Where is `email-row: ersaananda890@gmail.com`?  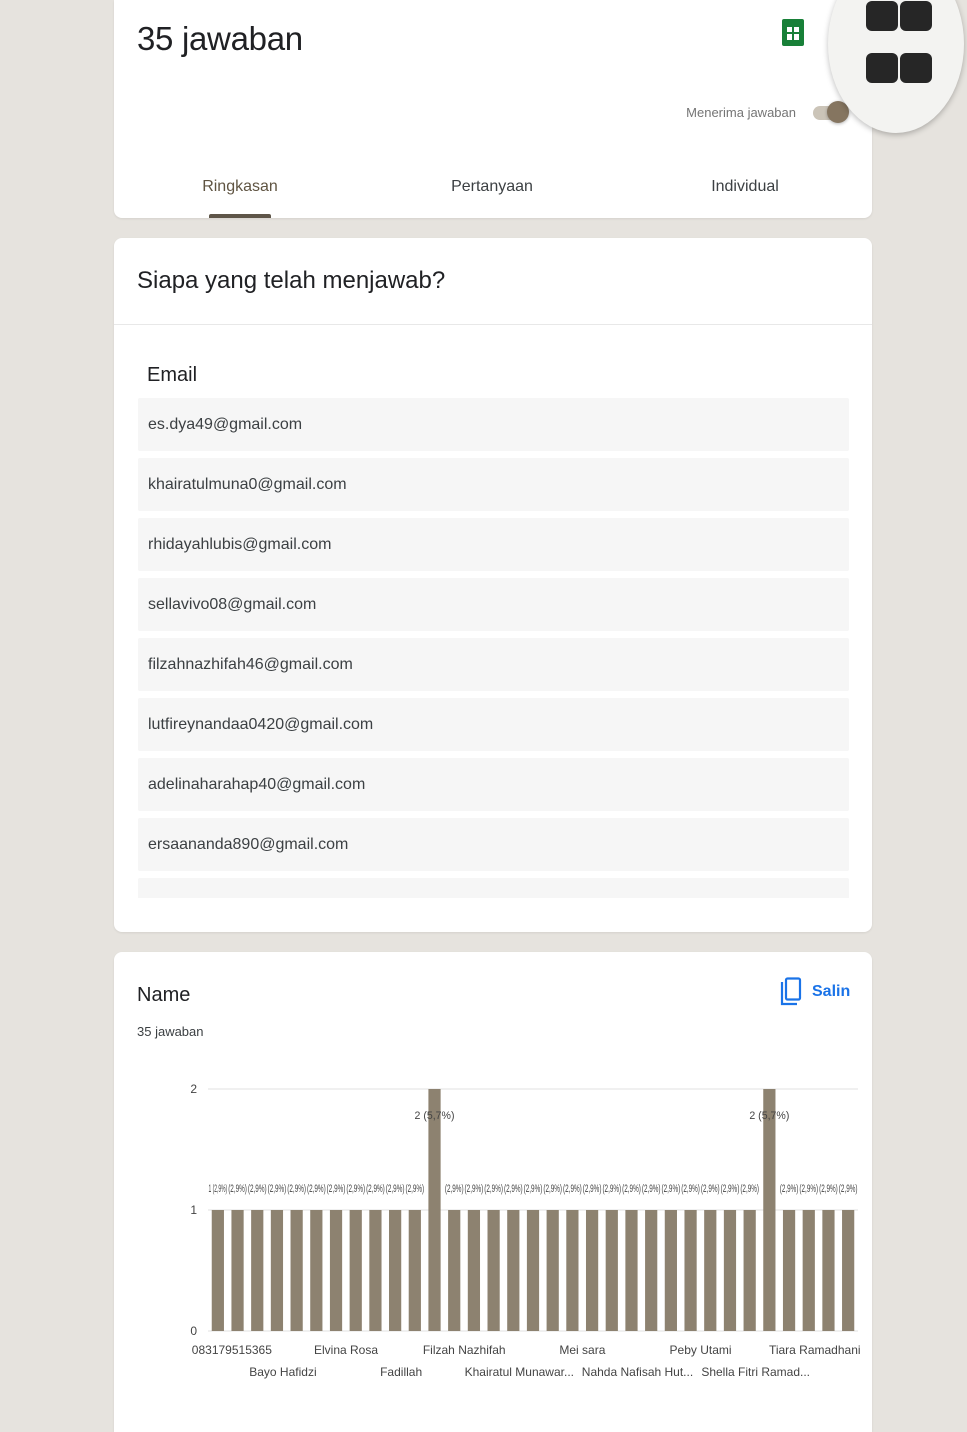
email-row: ersaananda890@gmail.com is located at coordinates (493, 844).